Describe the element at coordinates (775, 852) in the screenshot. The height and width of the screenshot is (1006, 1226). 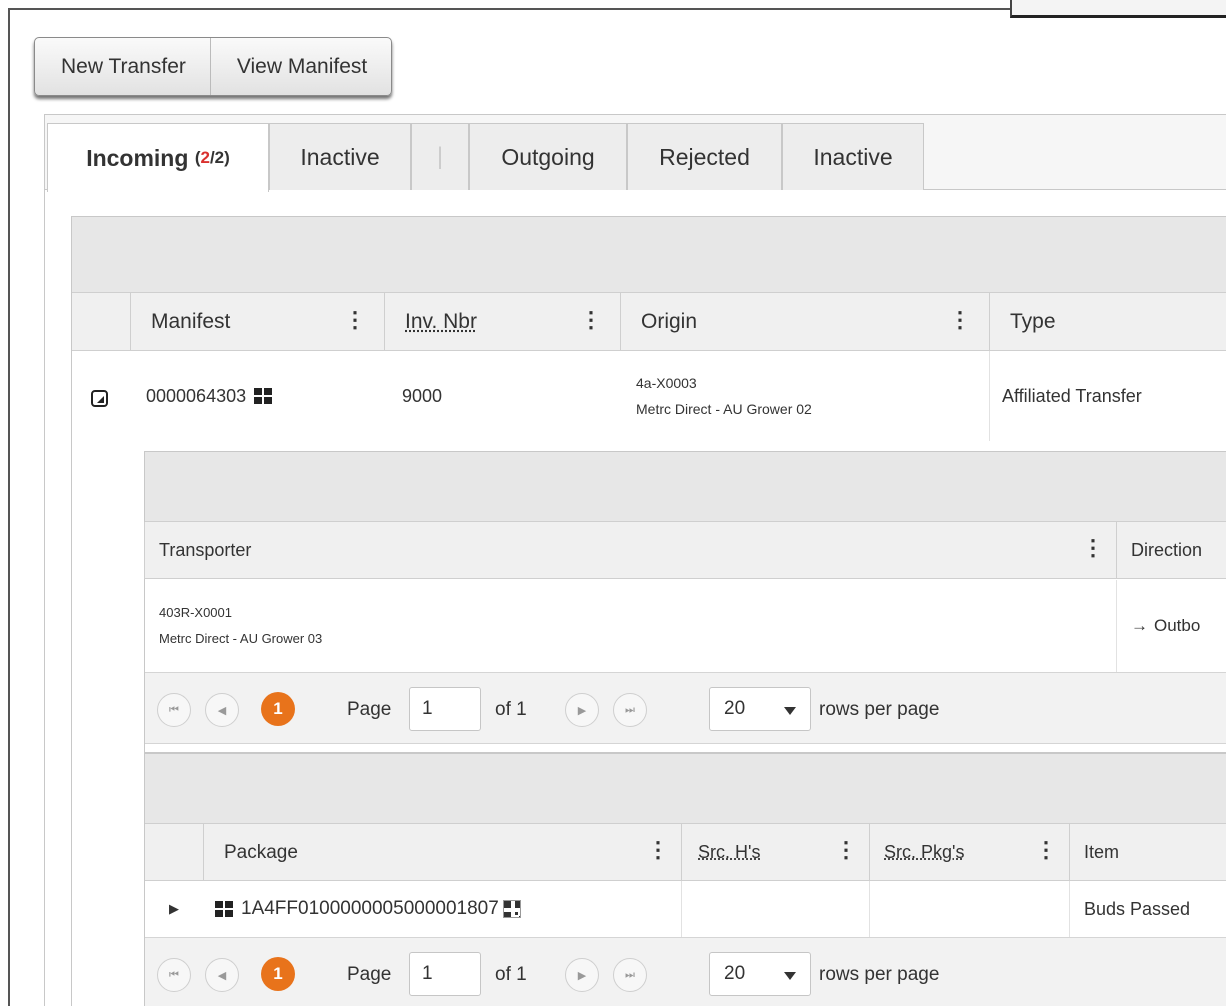
I see `column-header-src-harvests: Src. H's ⋮` at that location.